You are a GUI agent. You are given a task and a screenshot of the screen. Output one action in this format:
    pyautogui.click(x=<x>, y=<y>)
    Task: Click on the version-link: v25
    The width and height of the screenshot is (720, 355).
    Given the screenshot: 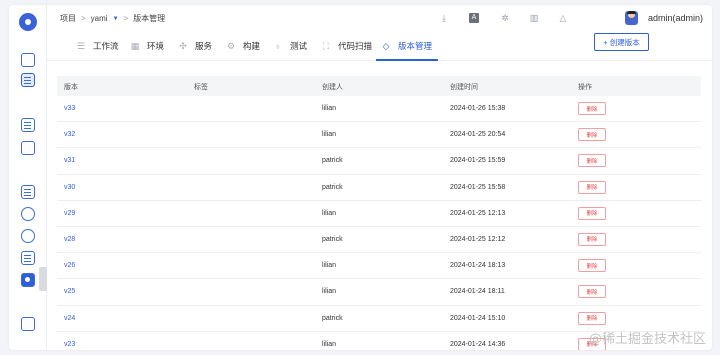 What is the action you would take?
    pyautogui.click(x=69, y=291)
    